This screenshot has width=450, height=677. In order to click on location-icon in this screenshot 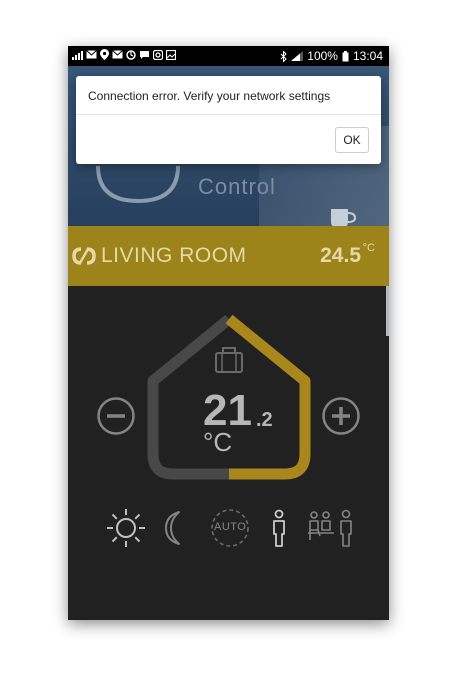, I will do `click(104, 54)`.